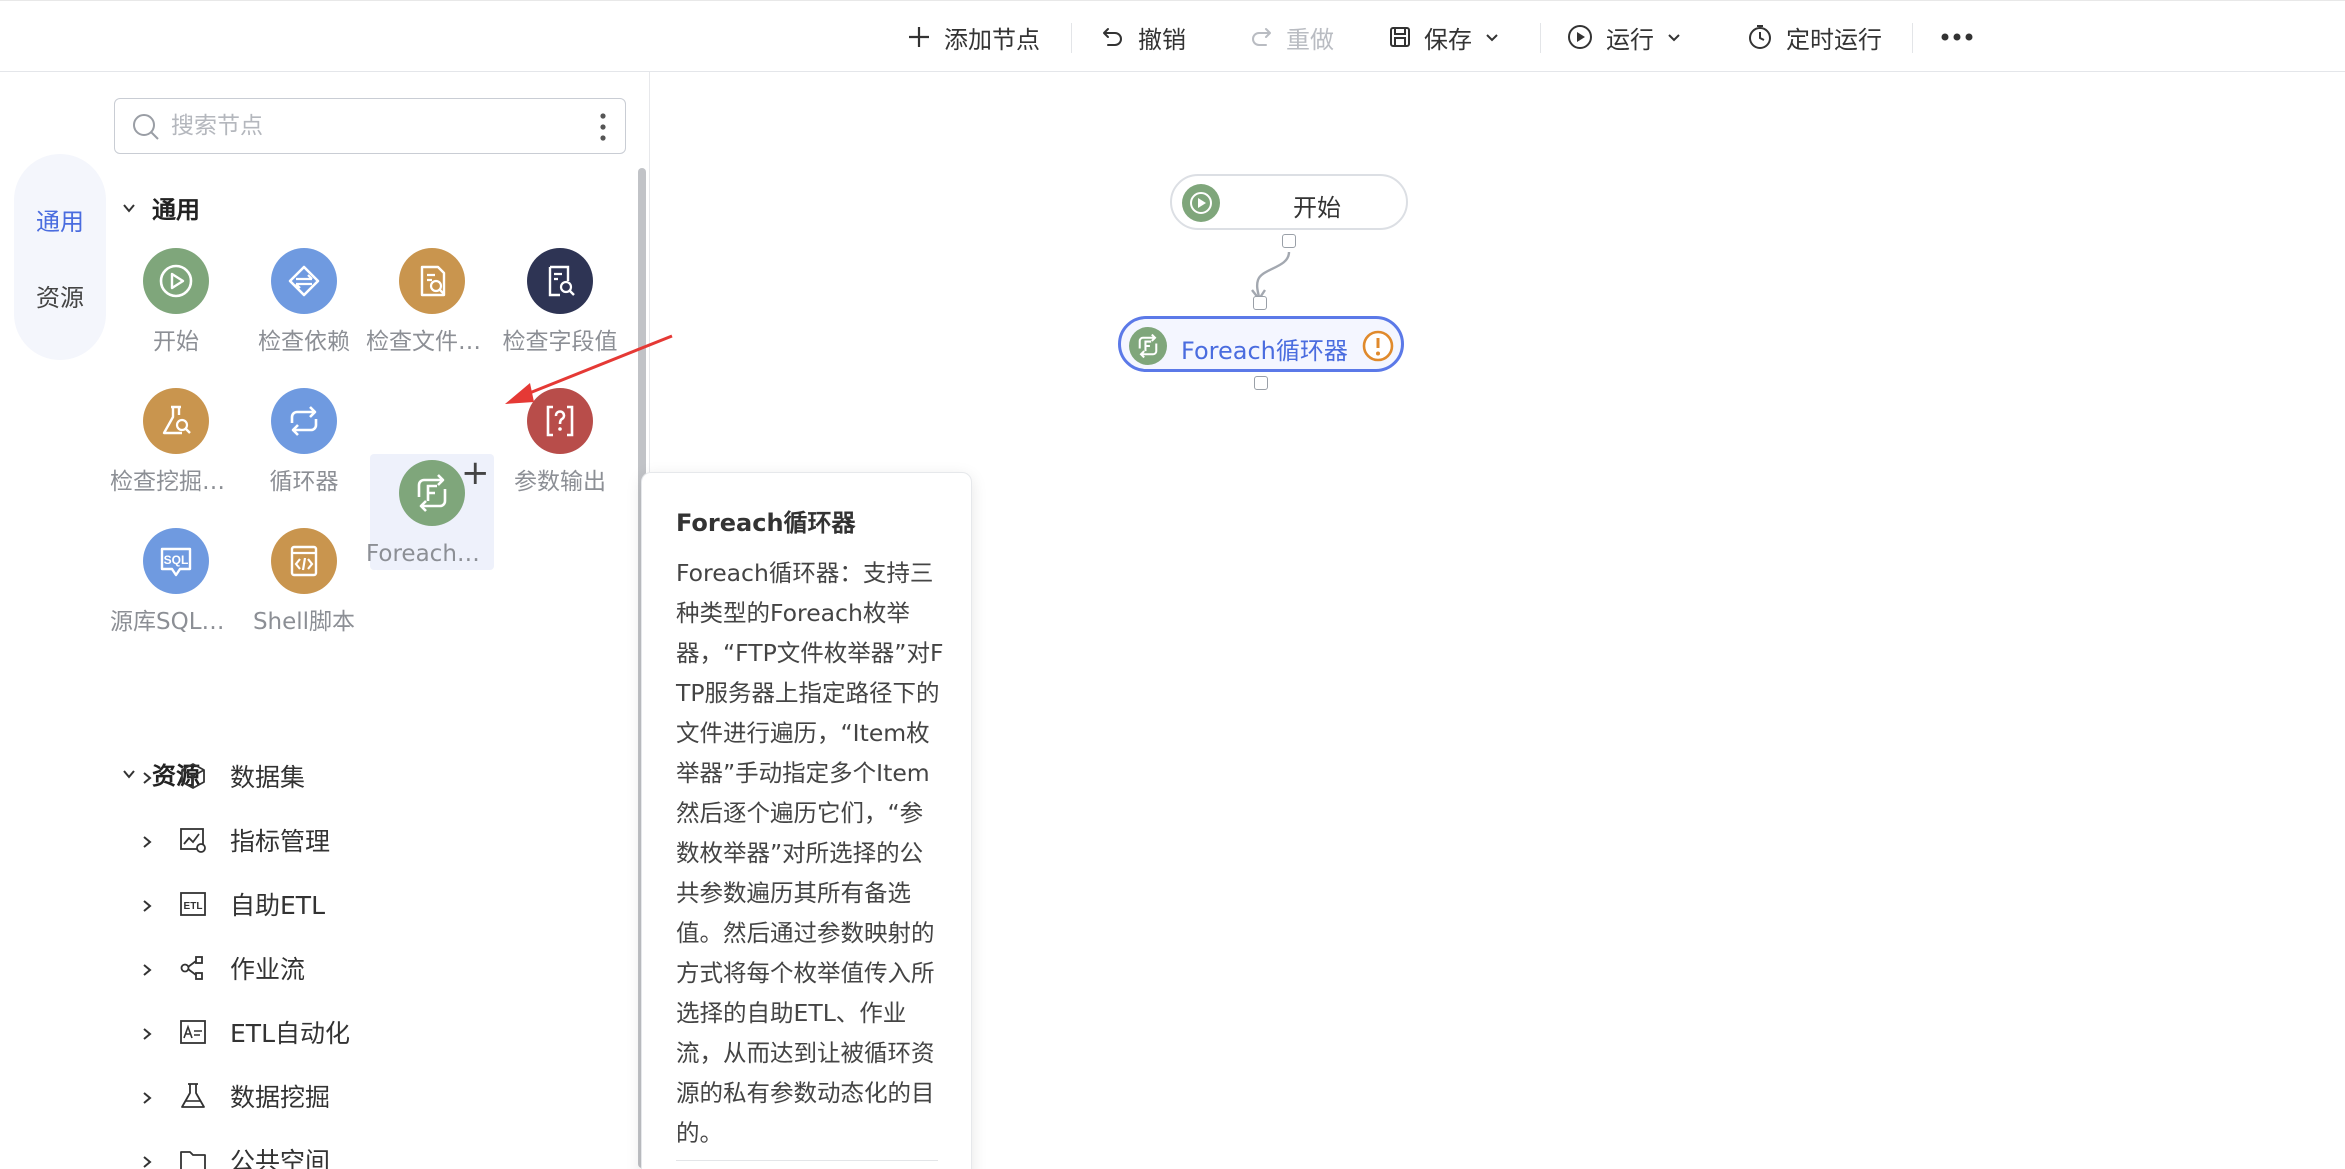 The image size is (2345, 1169). I want to click on annotation-arrowhead-icon, so click(519, 393).